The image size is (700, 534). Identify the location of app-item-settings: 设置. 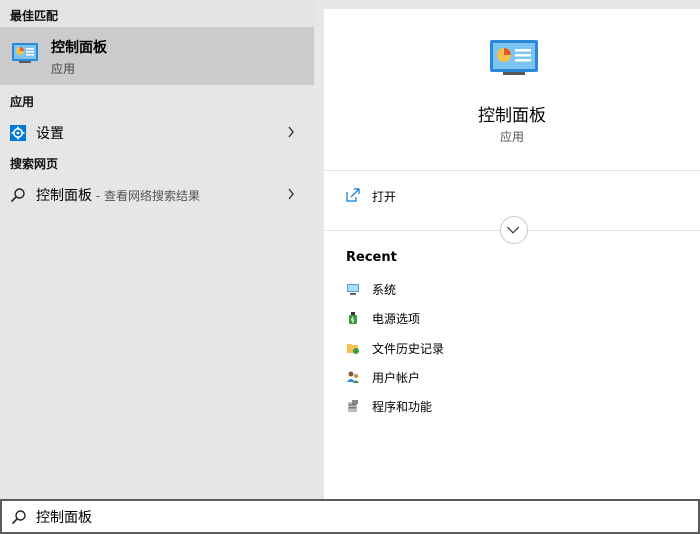
(157, 132).